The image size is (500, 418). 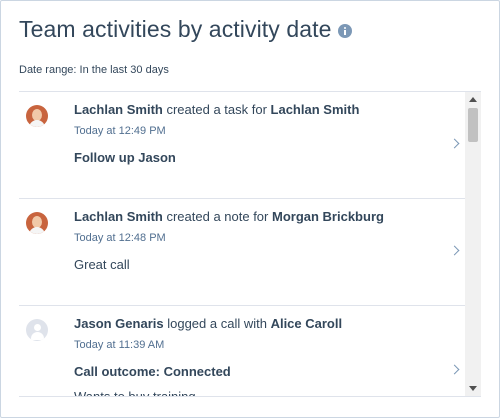 What do you see at coordinates (175, 29) in the screenshot?
I see `card-title: Team activities by activity date` at bounding box center [175, 29].